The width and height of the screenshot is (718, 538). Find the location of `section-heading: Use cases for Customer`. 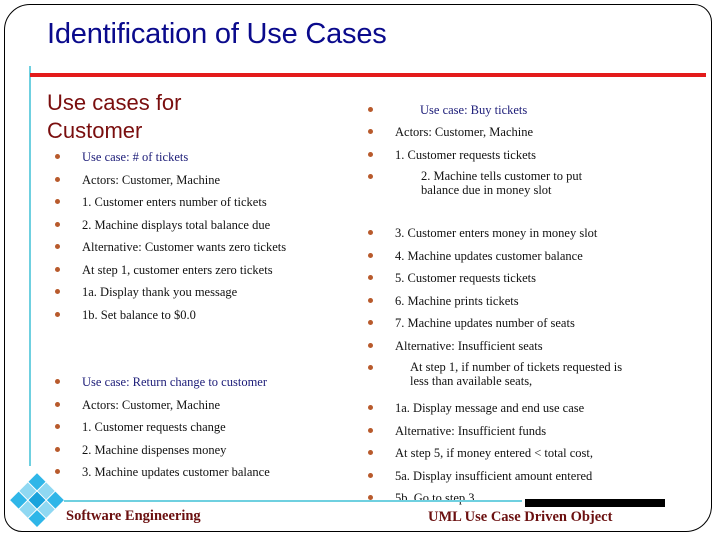

section-heading: Use cases for Customer is located at coordinates (114, 117).